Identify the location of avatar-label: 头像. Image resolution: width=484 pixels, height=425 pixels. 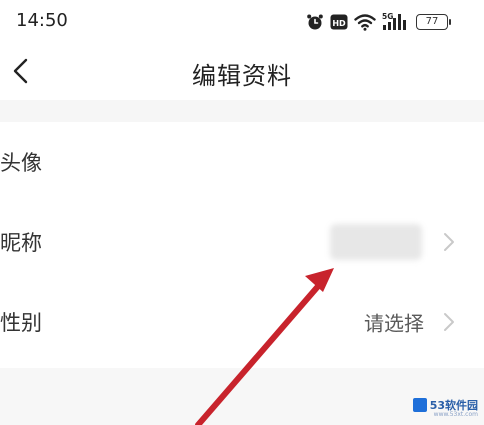
(21, 163).